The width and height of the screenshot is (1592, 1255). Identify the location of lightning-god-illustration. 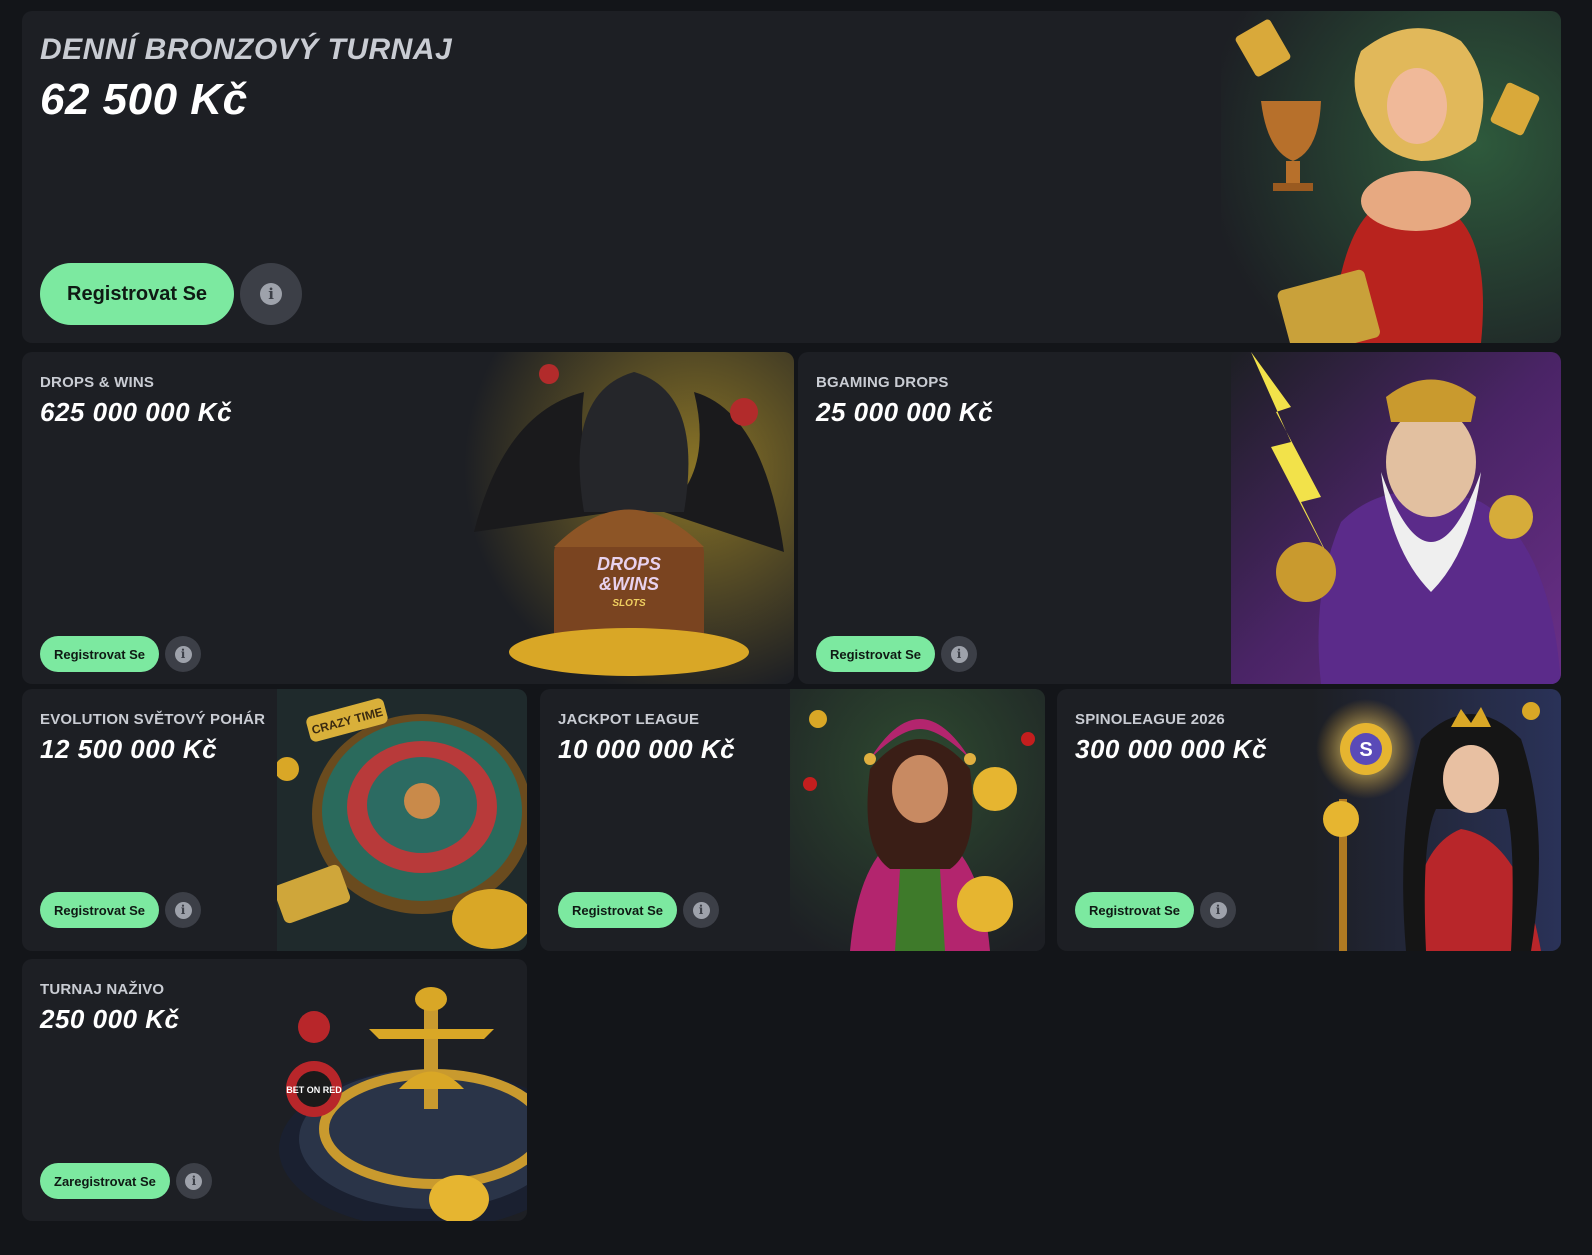
(1396, 518).